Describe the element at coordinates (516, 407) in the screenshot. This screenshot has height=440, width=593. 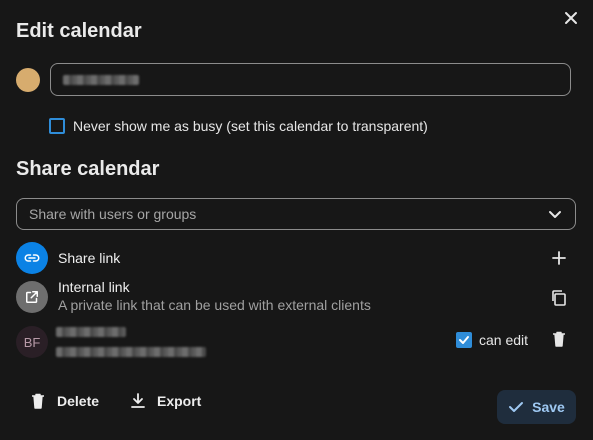
I see `check-icon` at that location.